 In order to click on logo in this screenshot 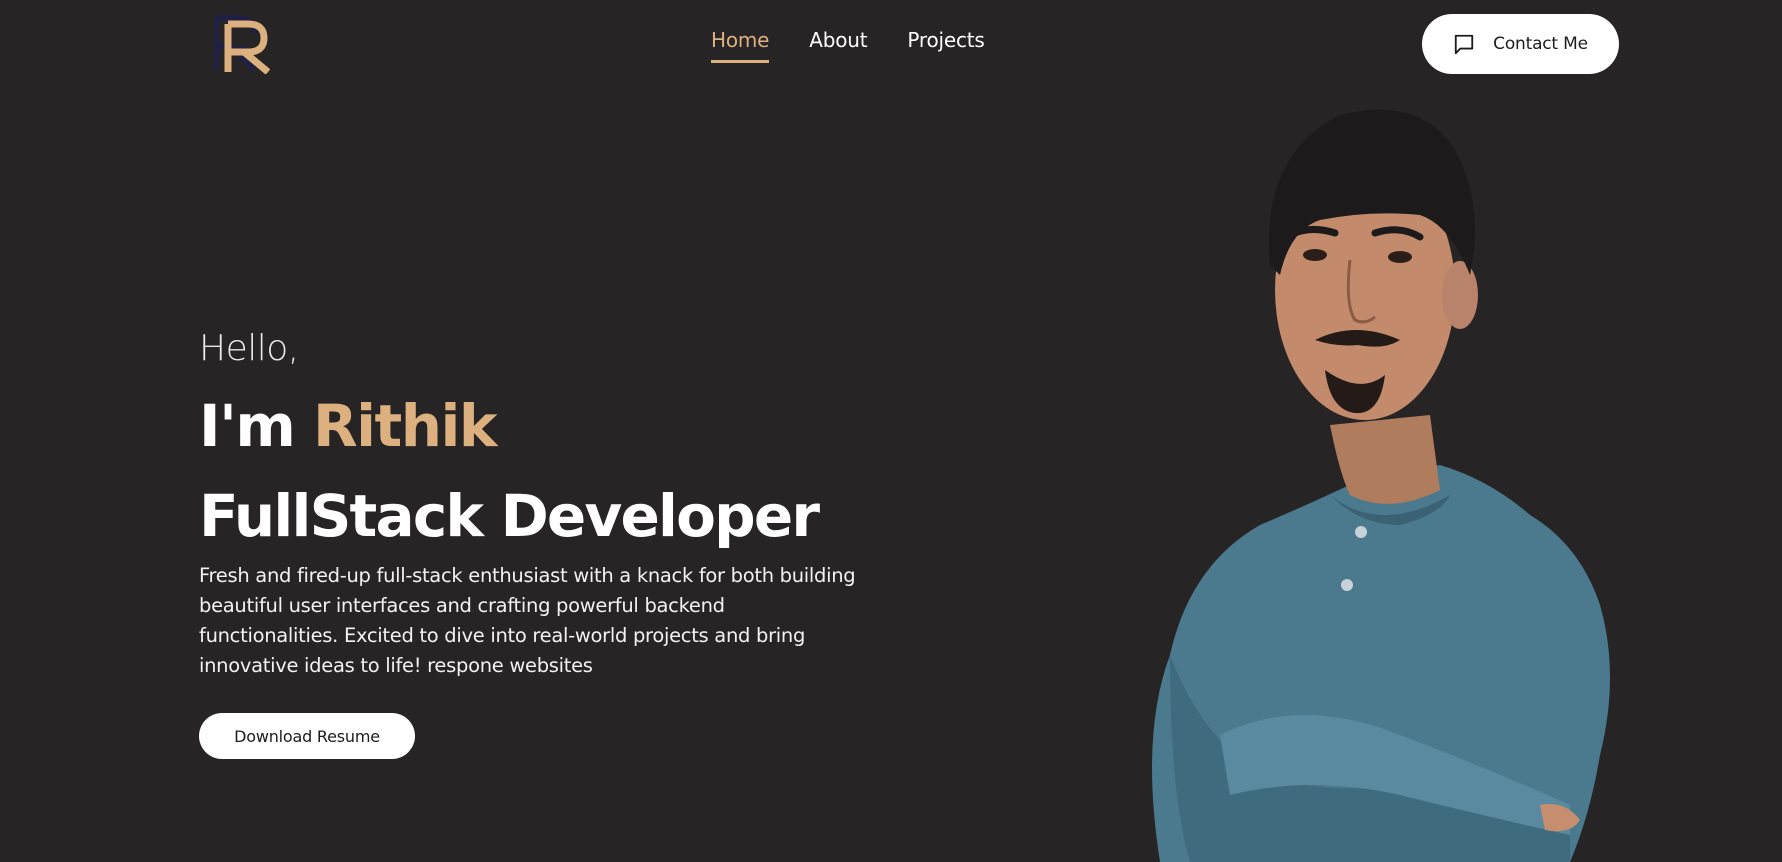, I will do `click(242, 43)`.